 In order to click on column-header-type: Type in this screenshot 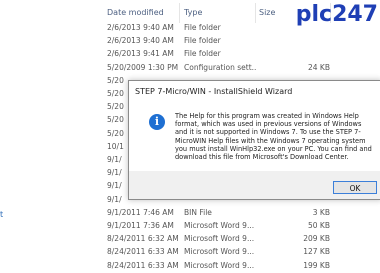, I will do `click(193, 12)`.